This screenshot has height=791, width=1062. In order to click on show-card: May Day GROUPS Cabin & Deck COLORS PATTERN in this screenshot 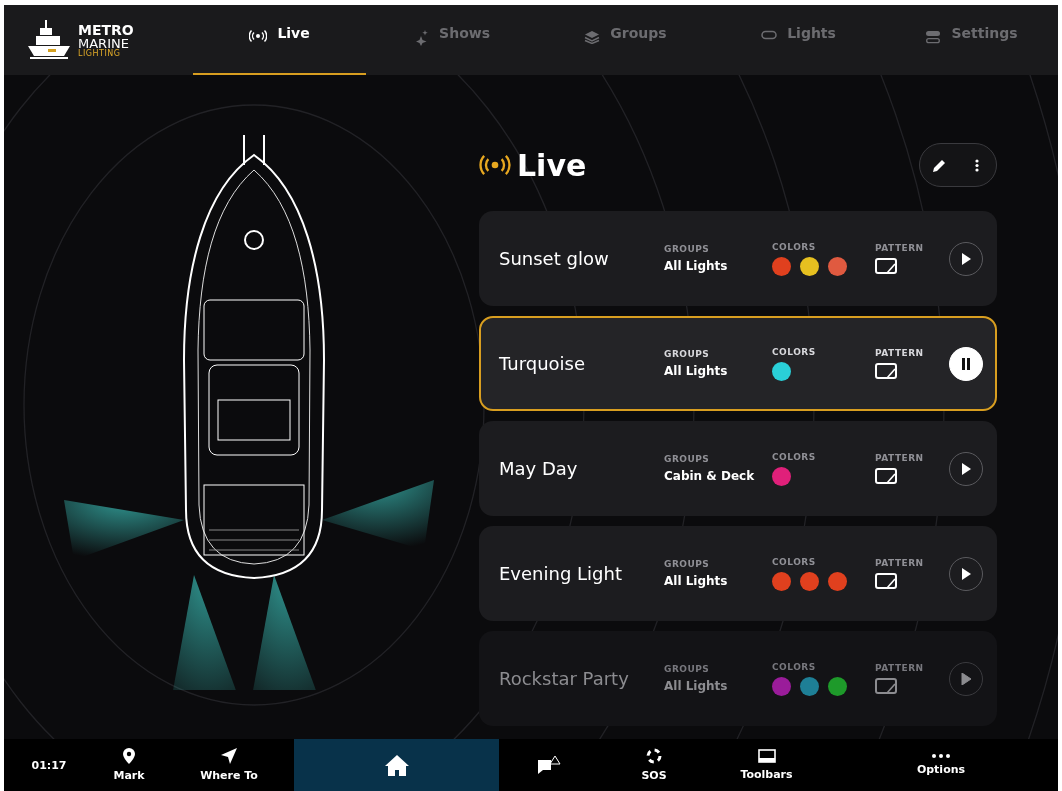, I will do `click(738, 468)`.